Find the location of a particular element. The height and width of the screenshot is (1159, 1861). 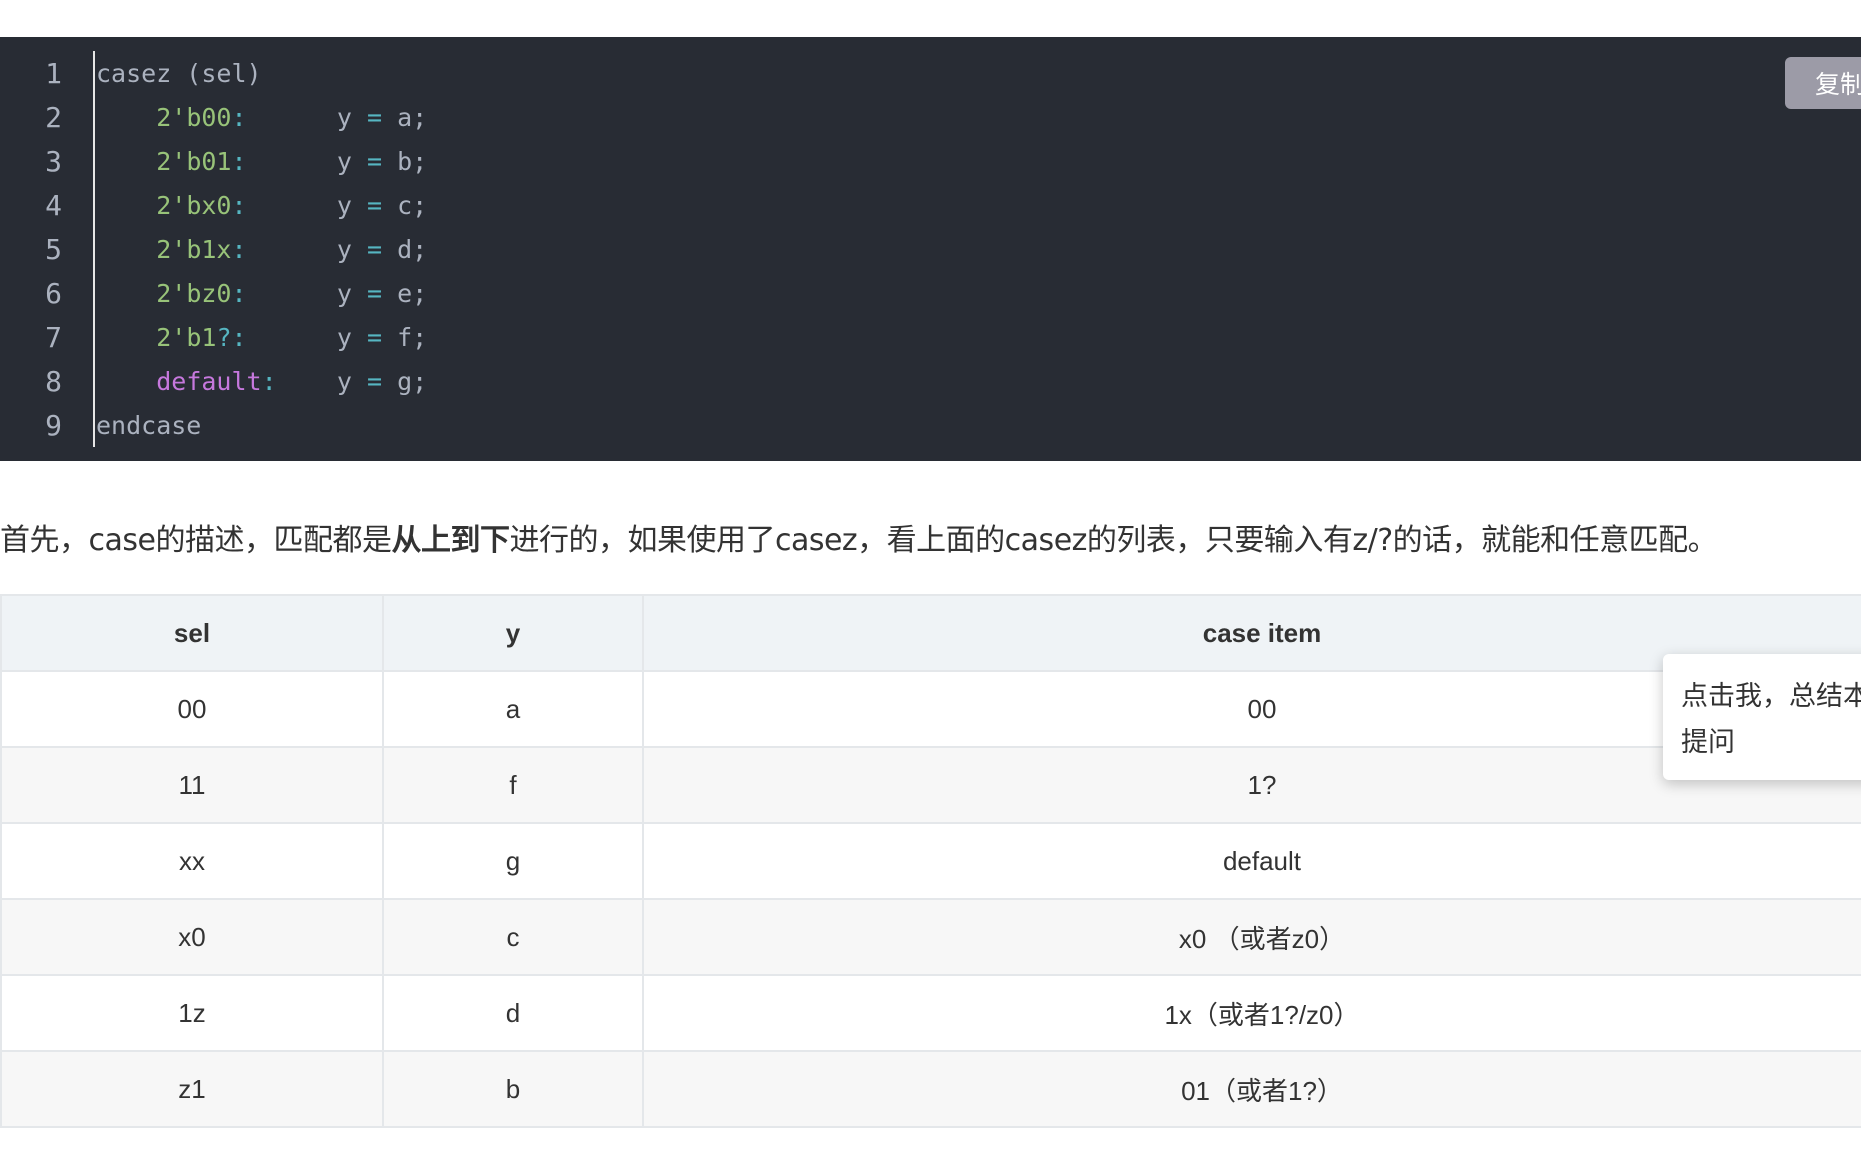

code-text: 2'bx0: y = c; is located at coordinates (252, 205).